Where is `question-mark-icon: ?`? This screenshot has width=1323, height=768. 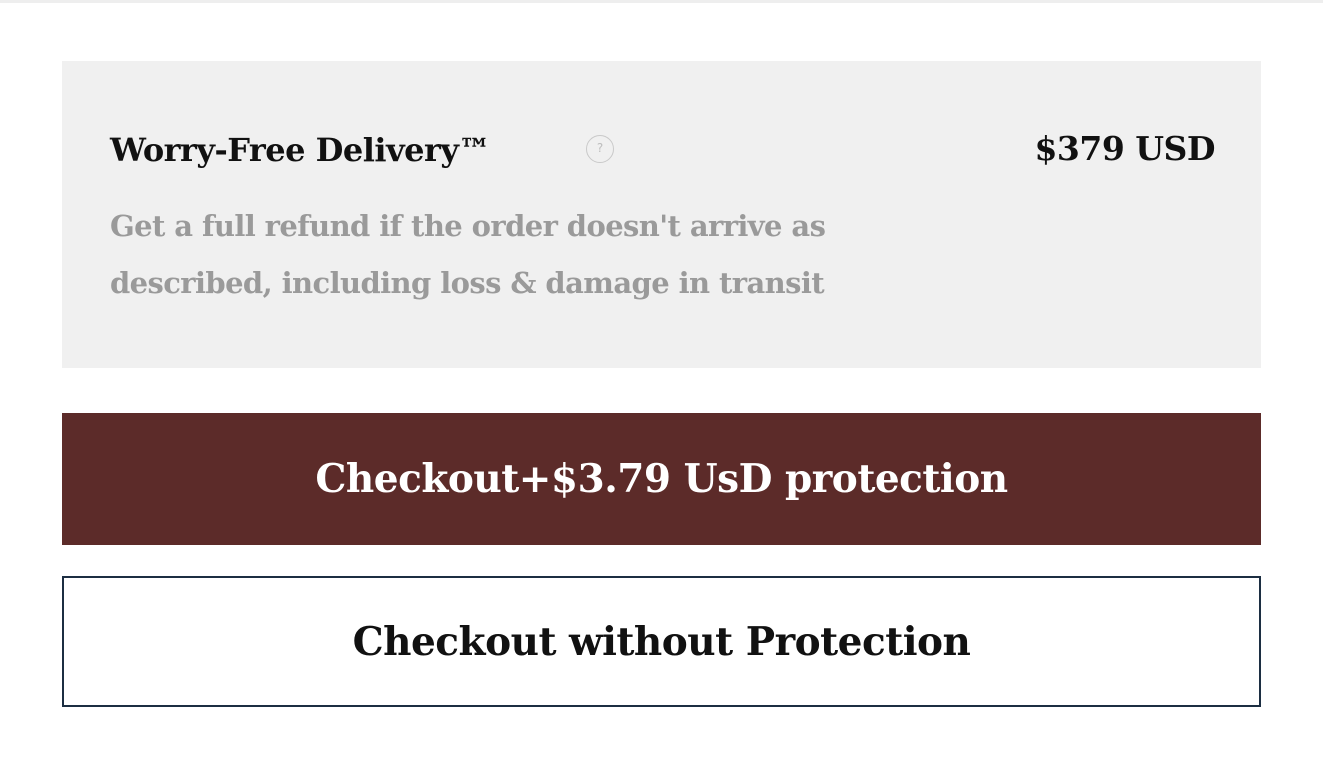
question-mark-icon: ? is located at coordinates (600, 149).